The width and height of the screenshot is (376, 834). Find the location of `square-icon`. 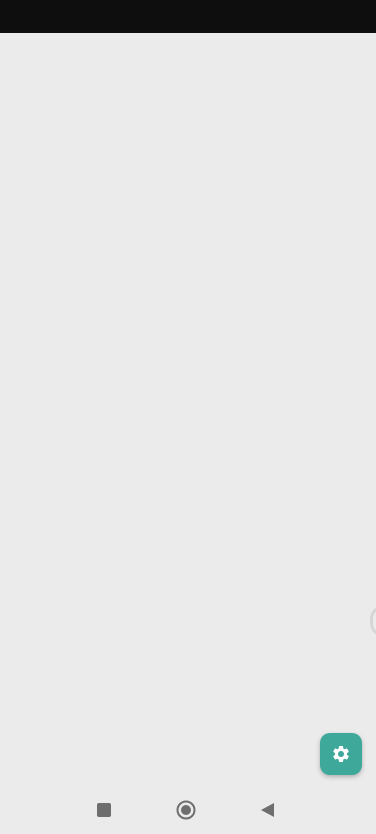

square-icon is located at coordinates (104, 810).